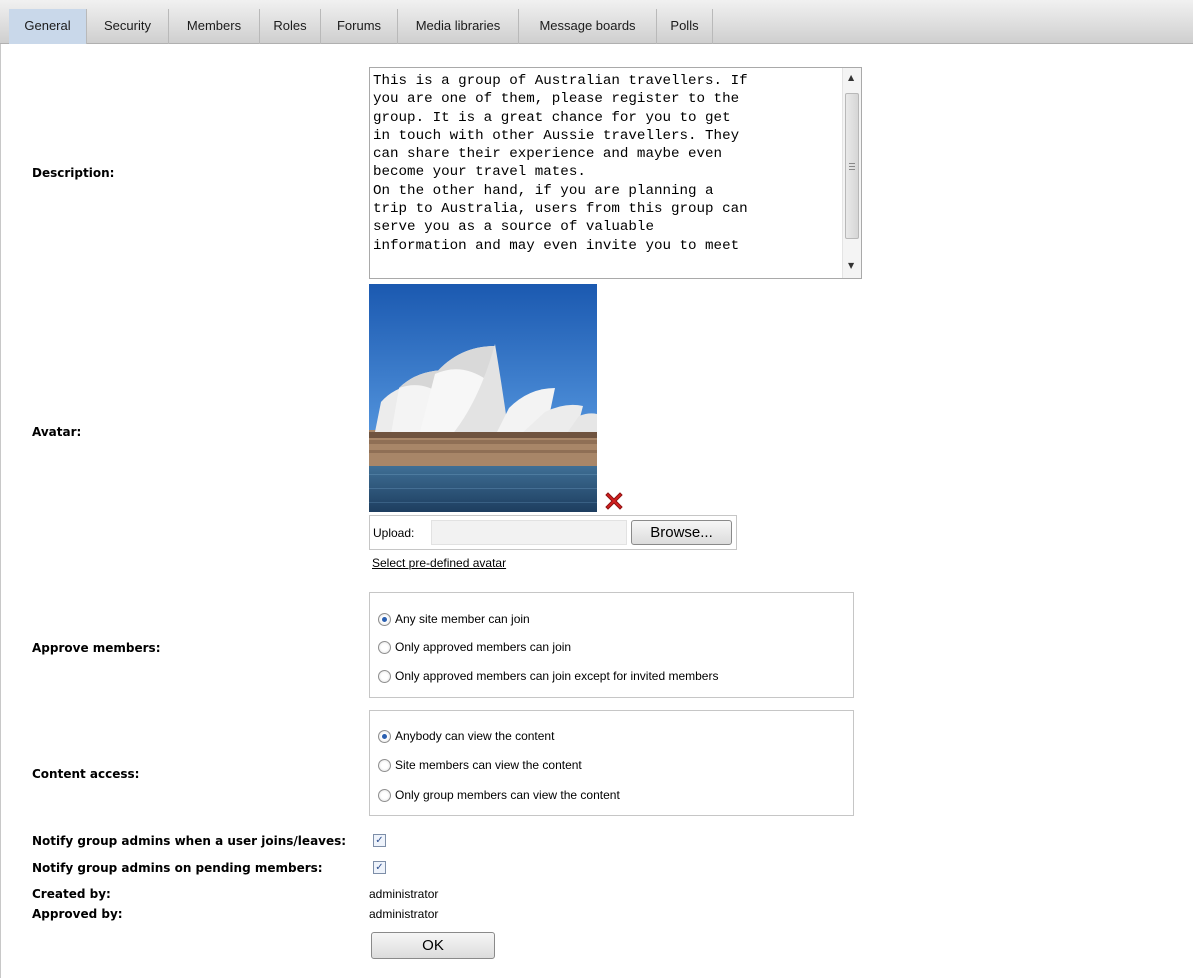 This screenshot has width=1193, height=978. Describe the element at coordinates (177, 868) in the screenshot. I see `notify-pending-label: Notify group admins on pending members:` at that location.